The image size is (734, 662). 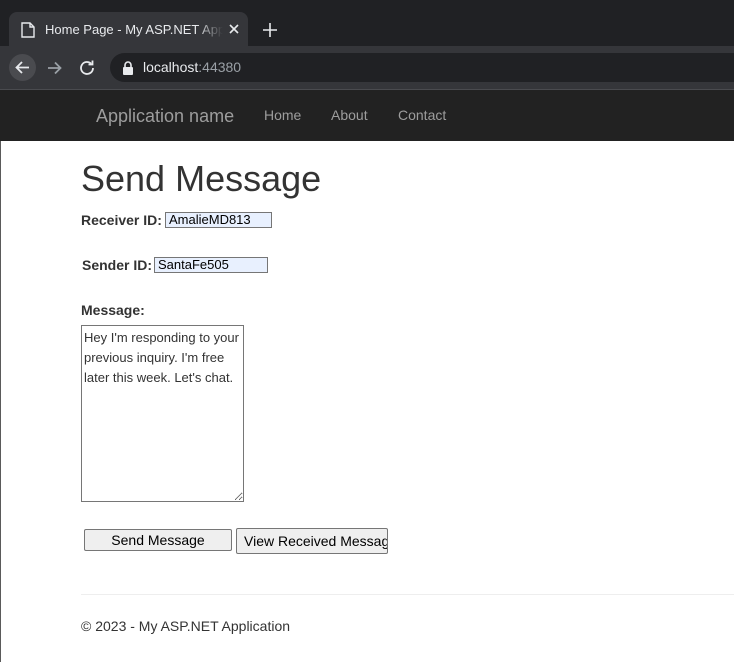 What do you see at coordinates (171, 67) in the screenshot?
I see `address-host: localhost` at bounding box center [171, 67].